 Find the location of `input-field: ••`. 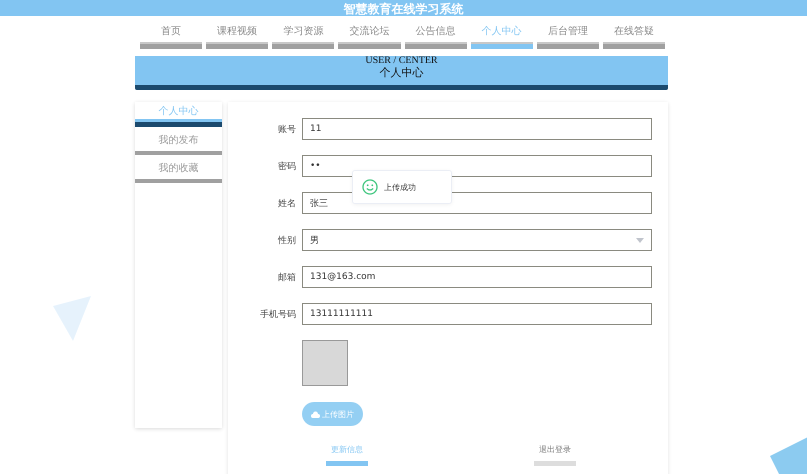

input-field: •• is located at coordinates (477, 166).